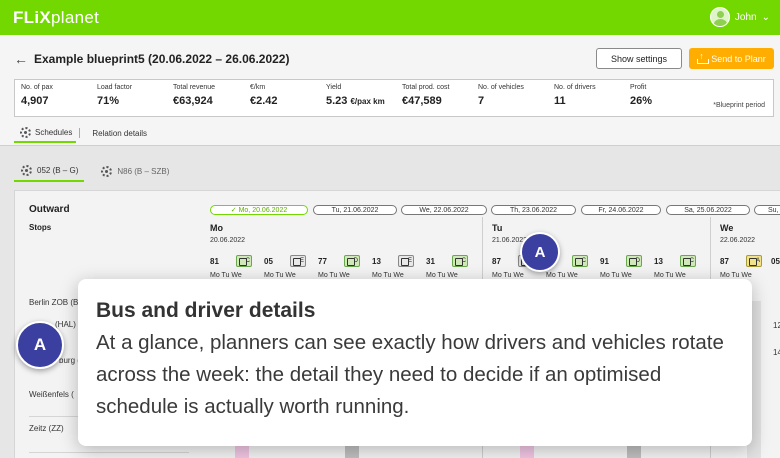 This screenshot has width=780, height=458. I want to click on route-tab-label: 052 (B – G), so click(58, 170).